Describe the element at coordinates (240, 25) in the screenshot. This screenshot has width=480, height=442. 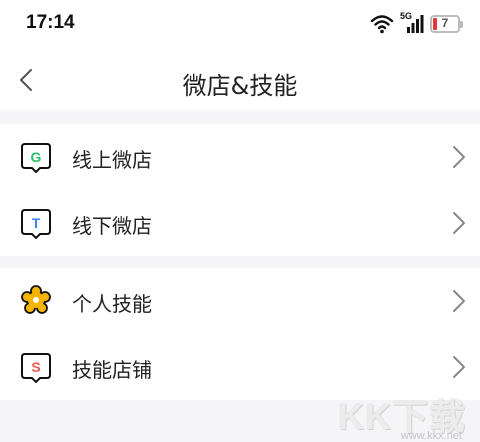
I see `status-bar: 17:14 5G 7` at that location.